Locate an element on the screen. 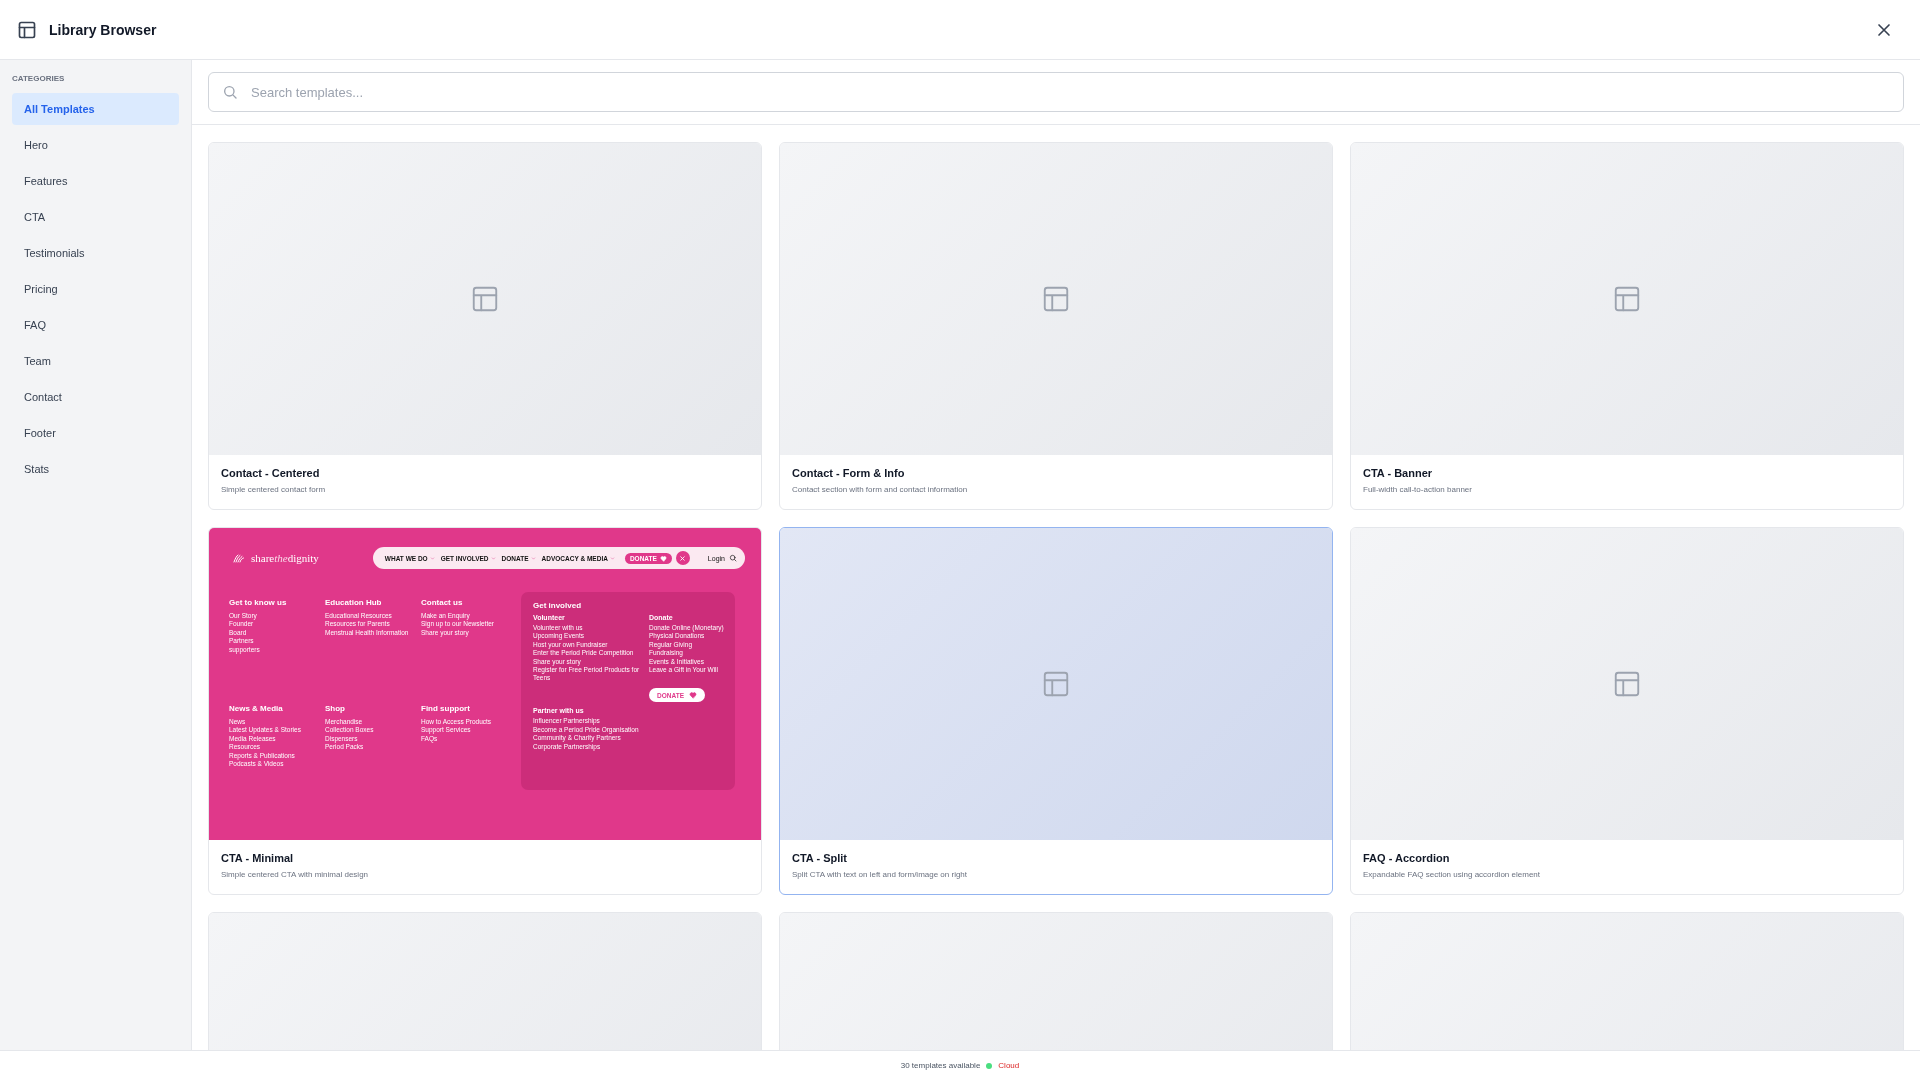 The height and width of the screenshot is (1080, 1920). sidebar-item: CTA is located at coordinates (95, 217).